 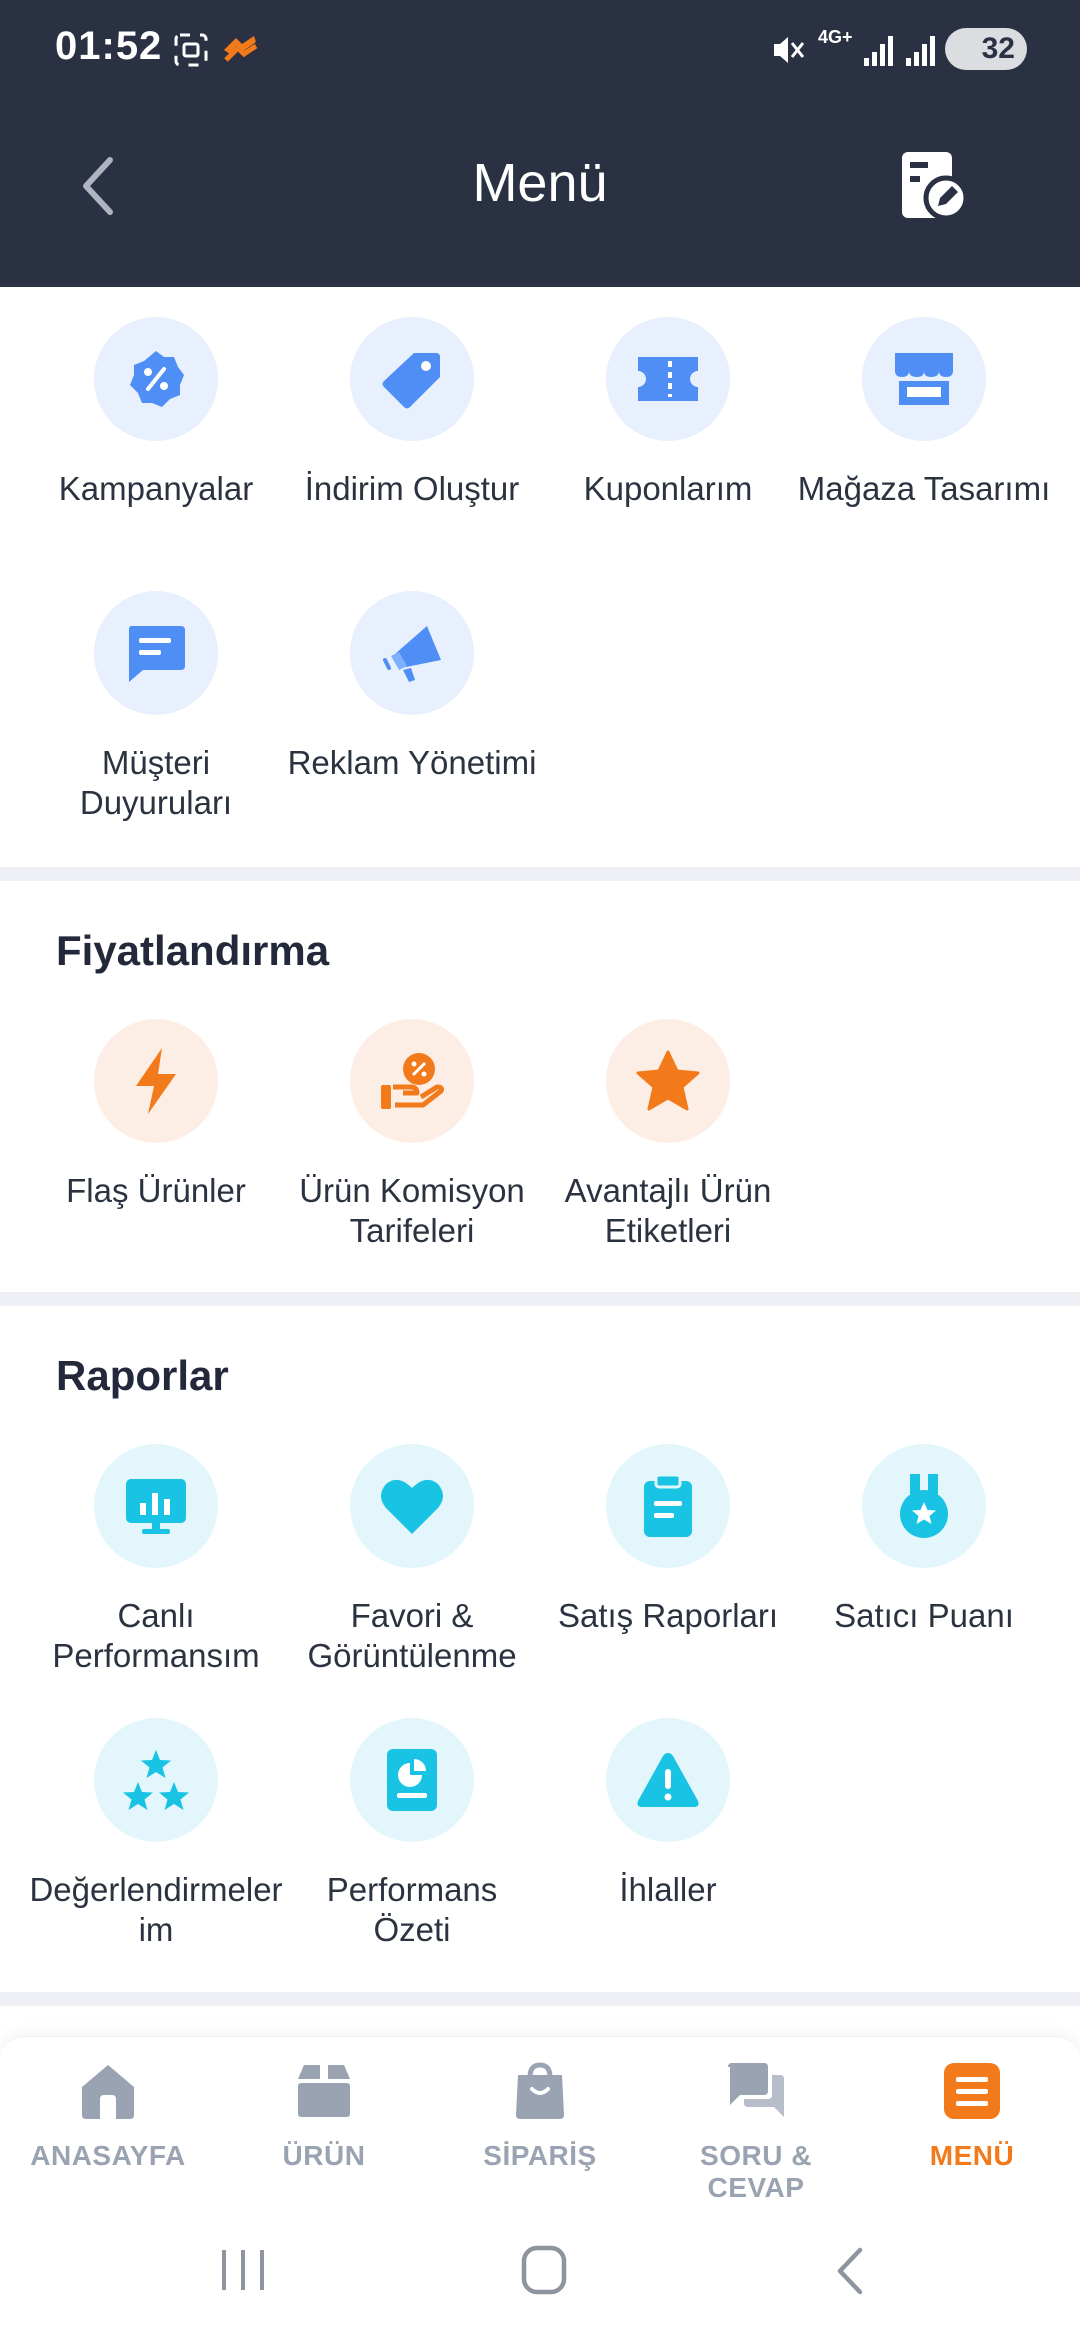 I want to click on puan-icon-bg, so click(x=924, y=1506).